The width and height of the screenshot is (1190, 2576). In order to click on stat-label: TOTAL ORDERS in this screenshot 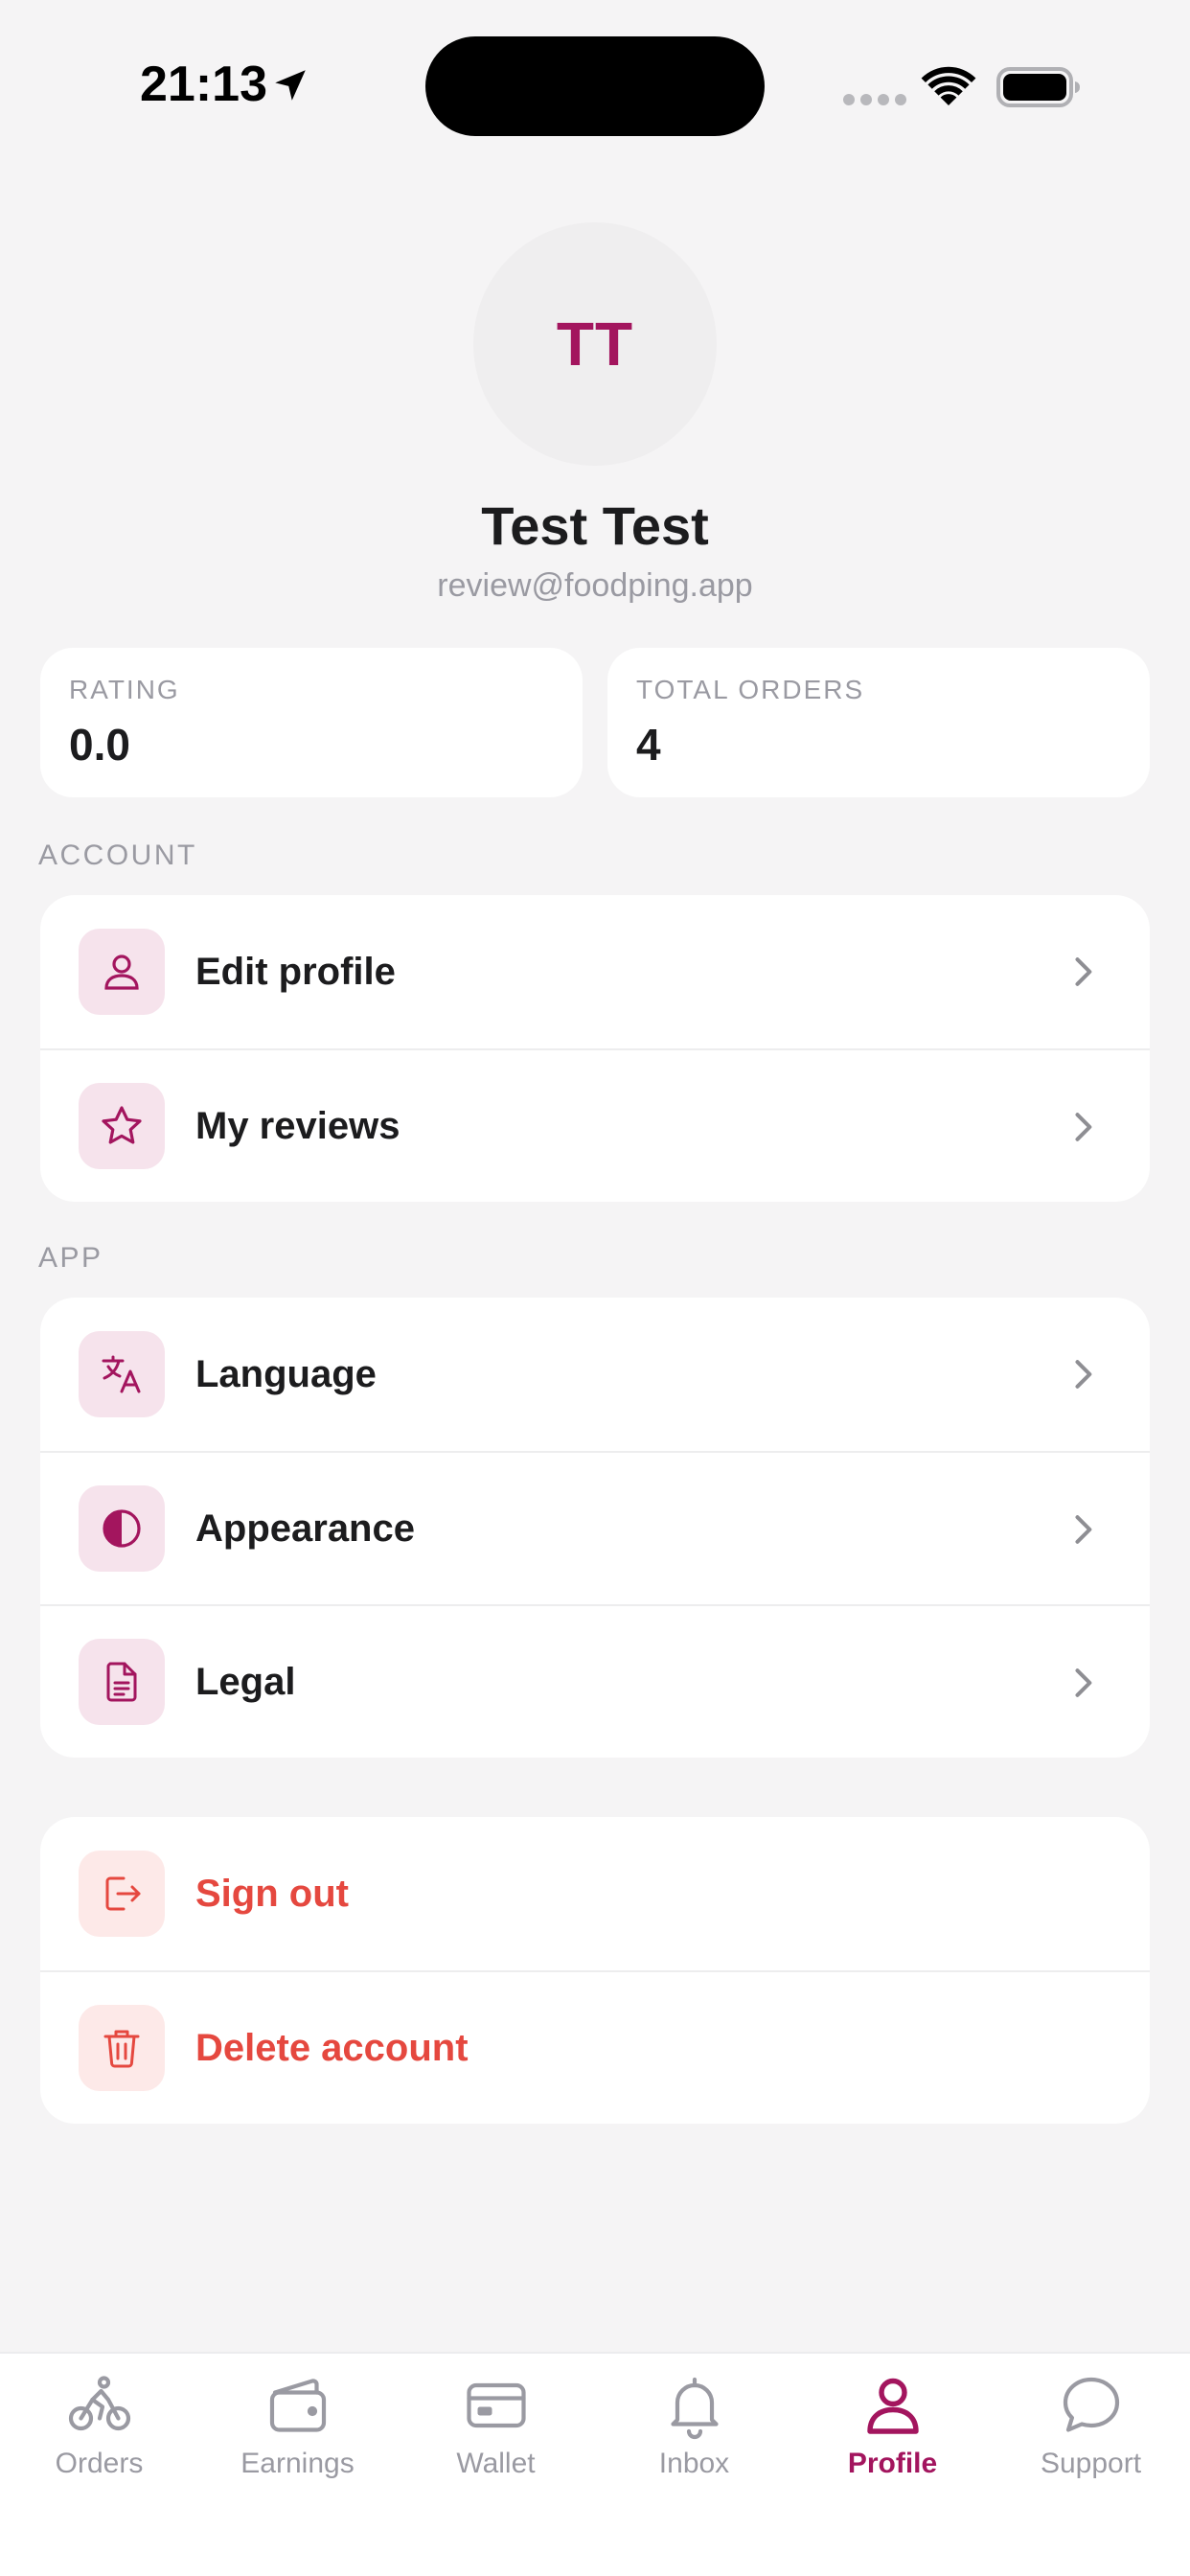, I will do `click(750, 689)`.